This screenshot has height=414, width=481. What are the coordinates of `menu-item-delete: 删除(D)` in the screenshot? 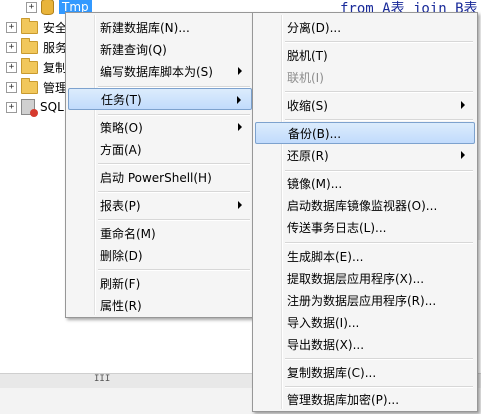 It's located at (160, 255).